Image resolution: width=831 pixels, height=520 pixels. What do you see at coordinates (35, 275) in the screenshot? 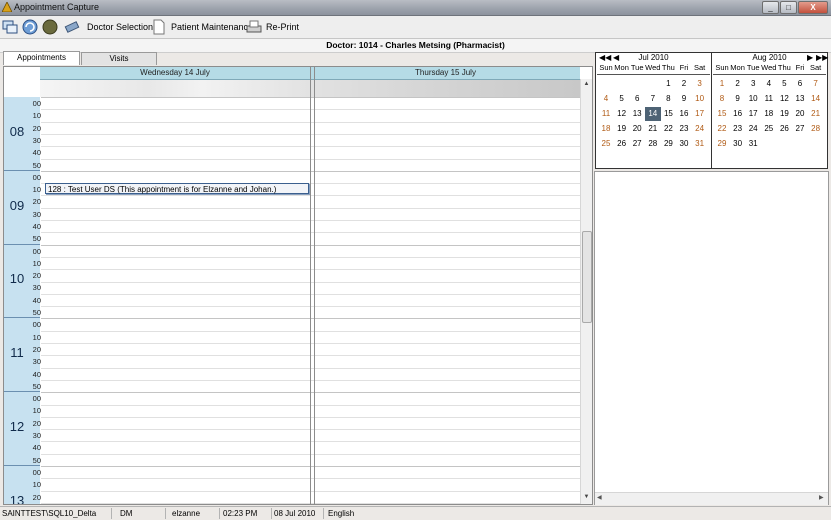
I see `minute-label: 20` at bounding box center [35, 275].